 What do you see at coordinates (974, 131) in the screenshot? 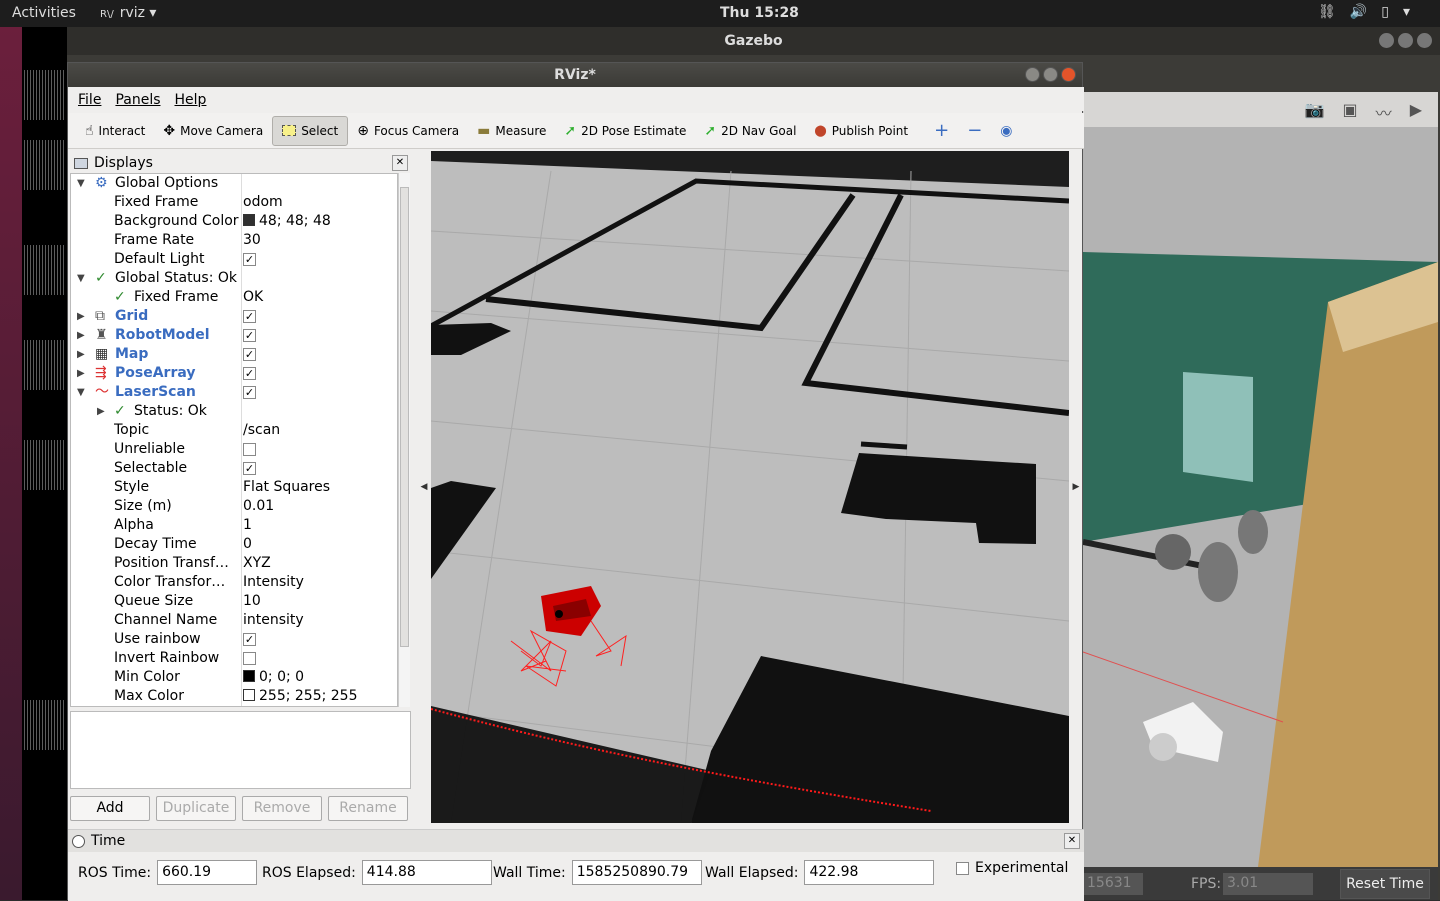
I see `minus-icon: −` at bounding box center [974, 131].